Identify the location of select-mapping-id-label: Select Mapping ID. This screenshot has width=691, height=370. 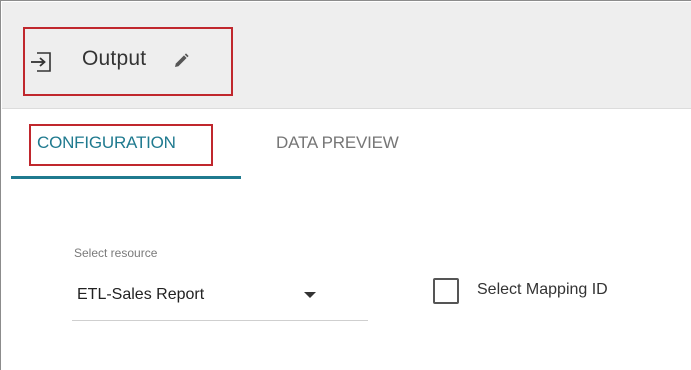
(542, 290).